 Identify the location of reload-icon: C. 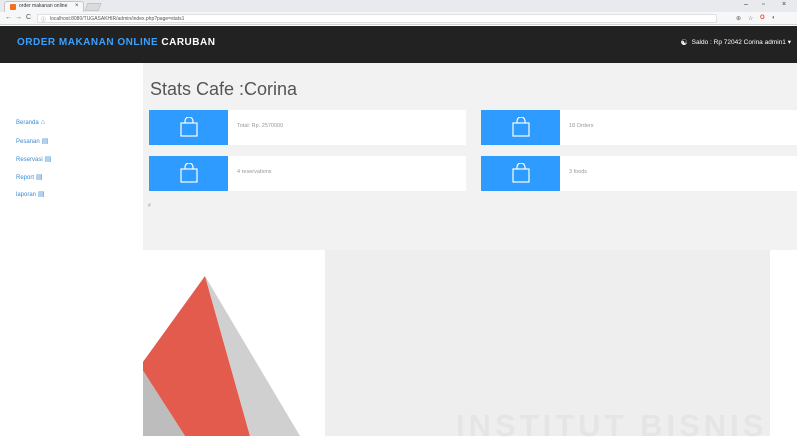
(28, 18).